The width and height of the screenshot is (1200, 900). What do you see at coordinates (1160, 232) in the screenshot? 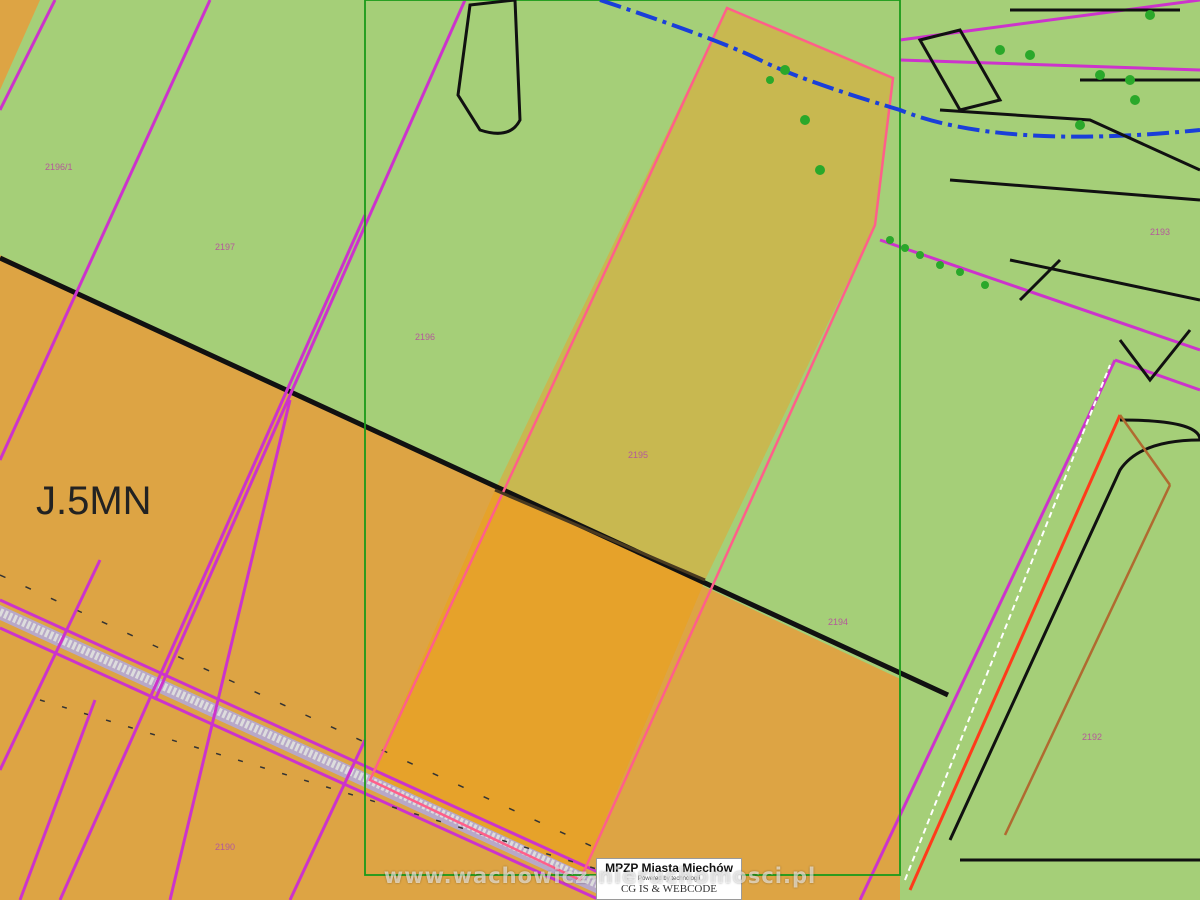
I see `parcel-number: 2193` at bounding box center [1160, 232].